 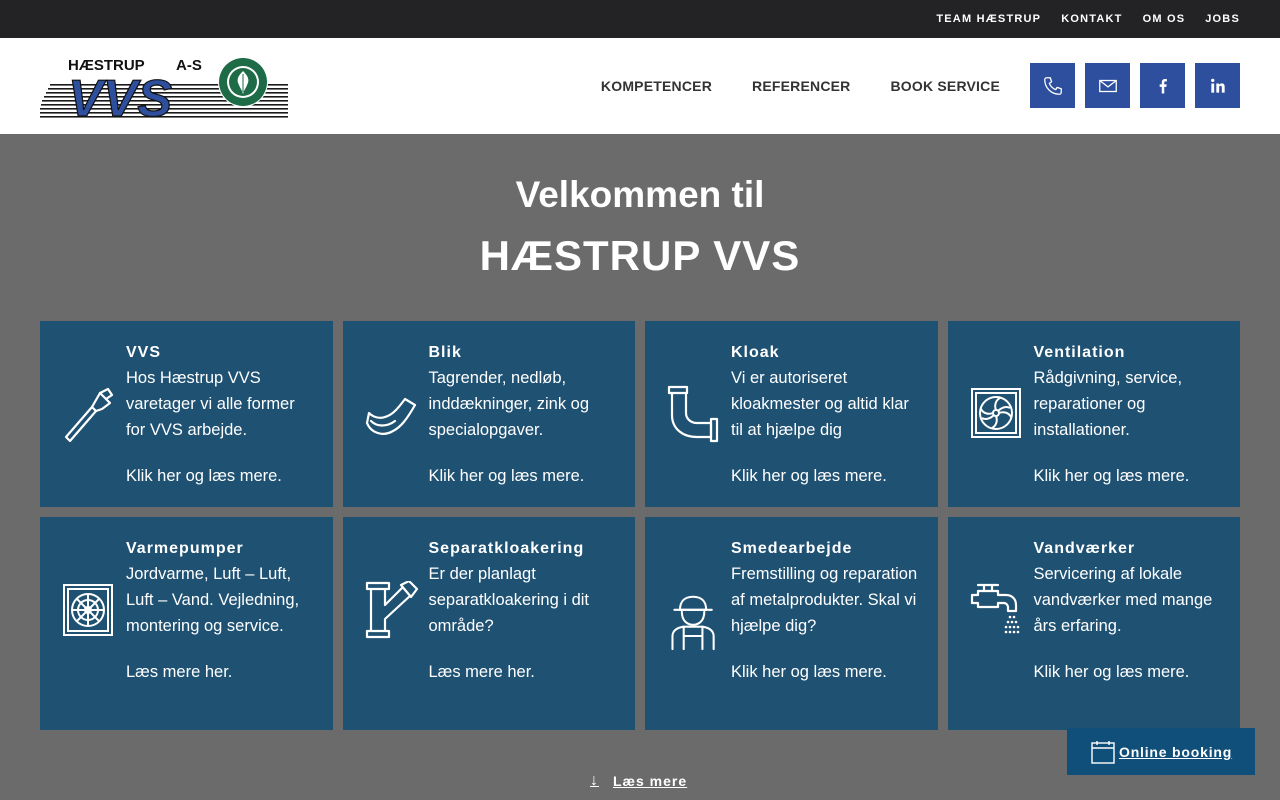 What do you see at coordinates (640, 255) in the screenshot?
I see `hero-company-name: HÆSTRUP VVS` at bounding box center [640, 255].